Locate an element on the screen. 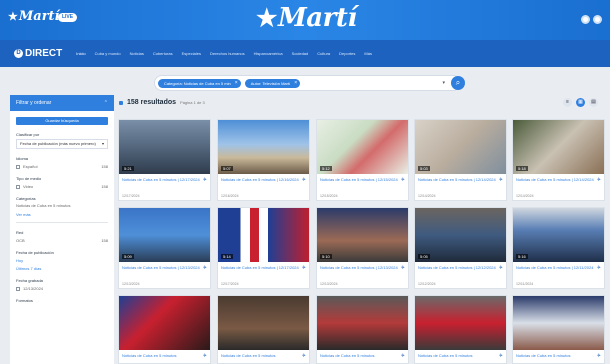 This screenshot has height=364, width=610. date-link: Hoy is located at coordinates (62, 260).